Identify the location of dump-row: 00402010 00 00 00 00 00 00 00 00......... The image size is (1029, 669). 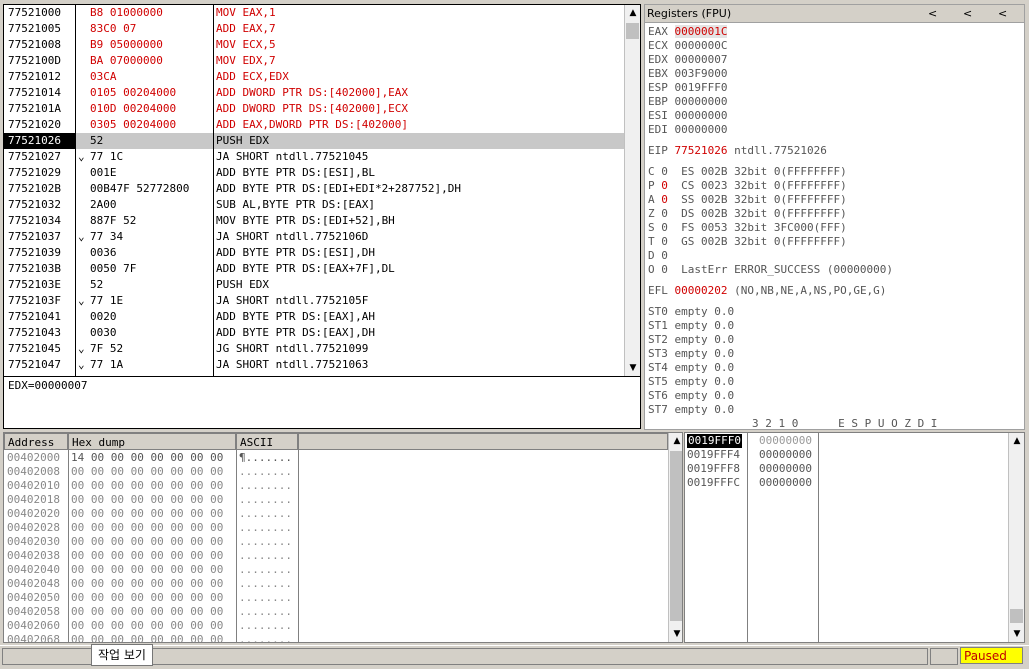
(336, 486).